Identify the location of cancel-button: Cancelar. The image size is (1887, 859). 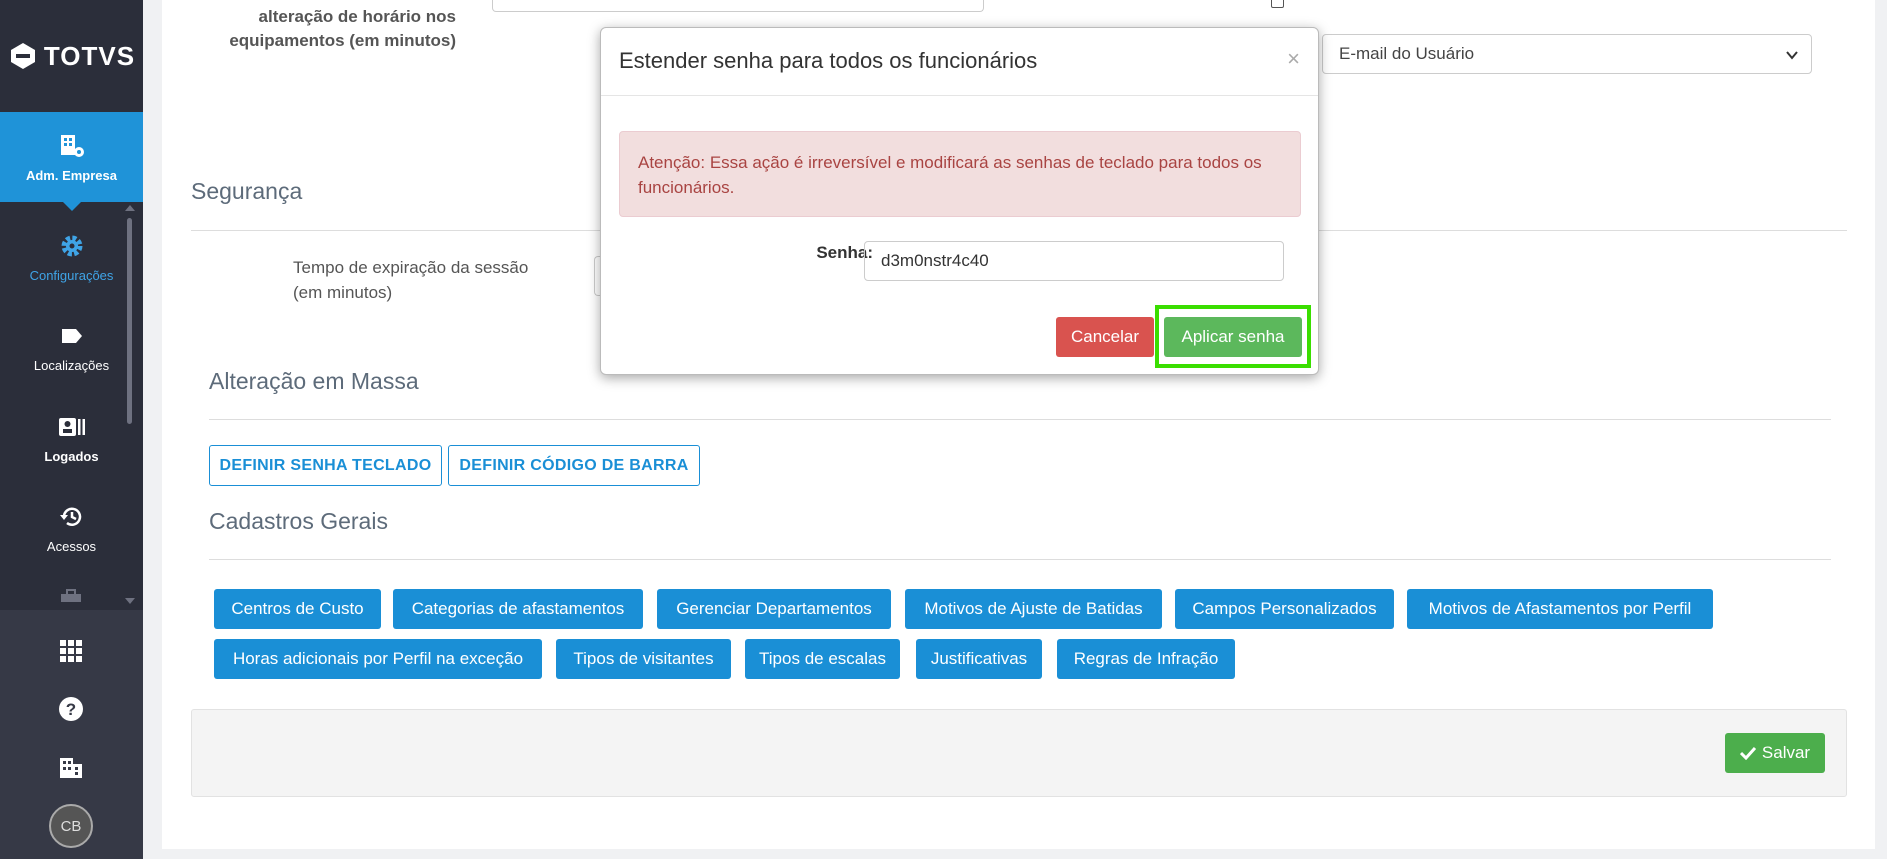
(1105, 337).